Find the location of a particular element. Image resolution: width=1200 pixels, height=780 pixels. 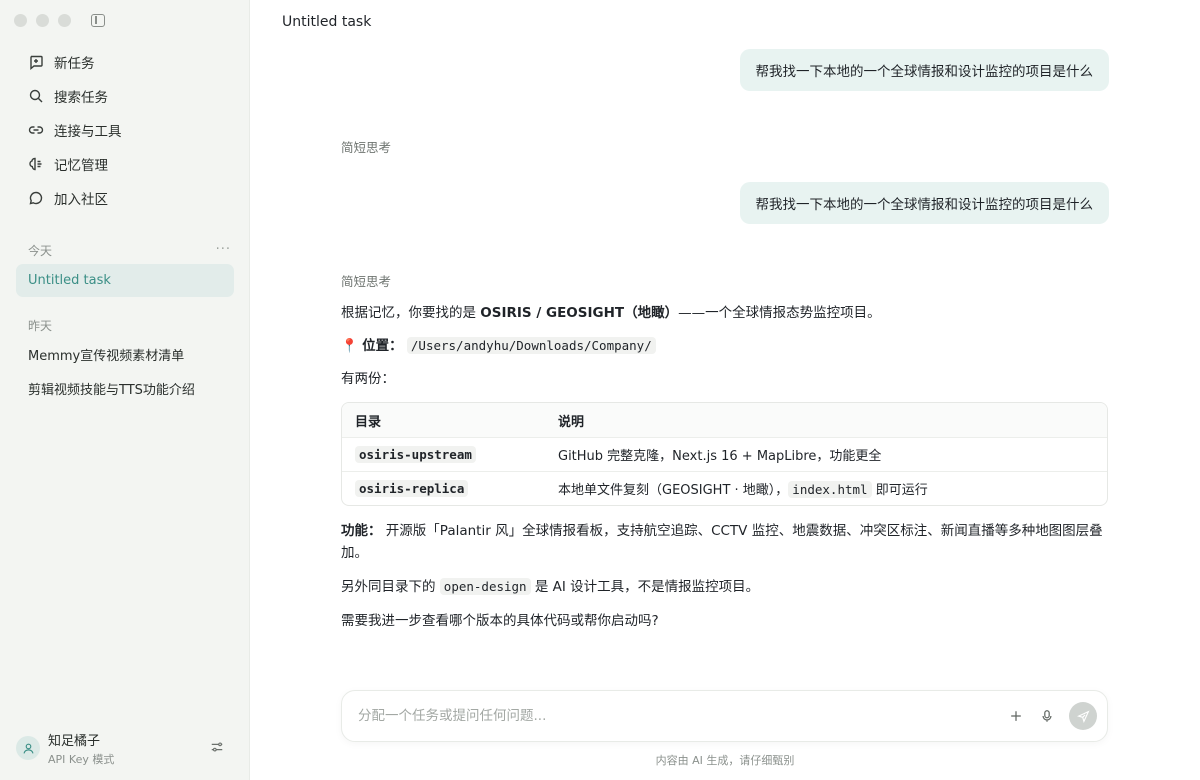

chat-input is located at coordinates (682, 716).